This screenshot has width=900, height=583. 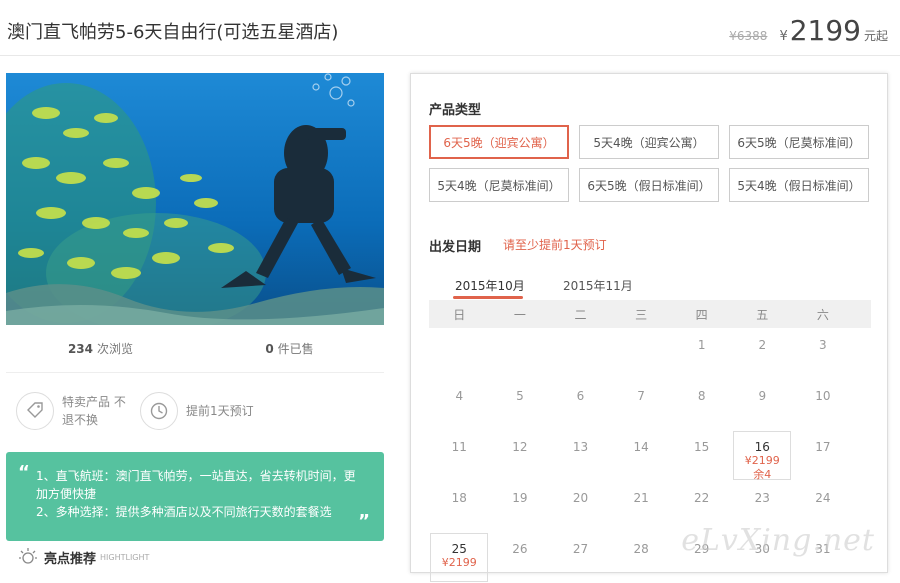 What do you see at coordinates (762, 314) in the screenshot?
I see `weekday-label: 五` at bounding box center [762, 314].